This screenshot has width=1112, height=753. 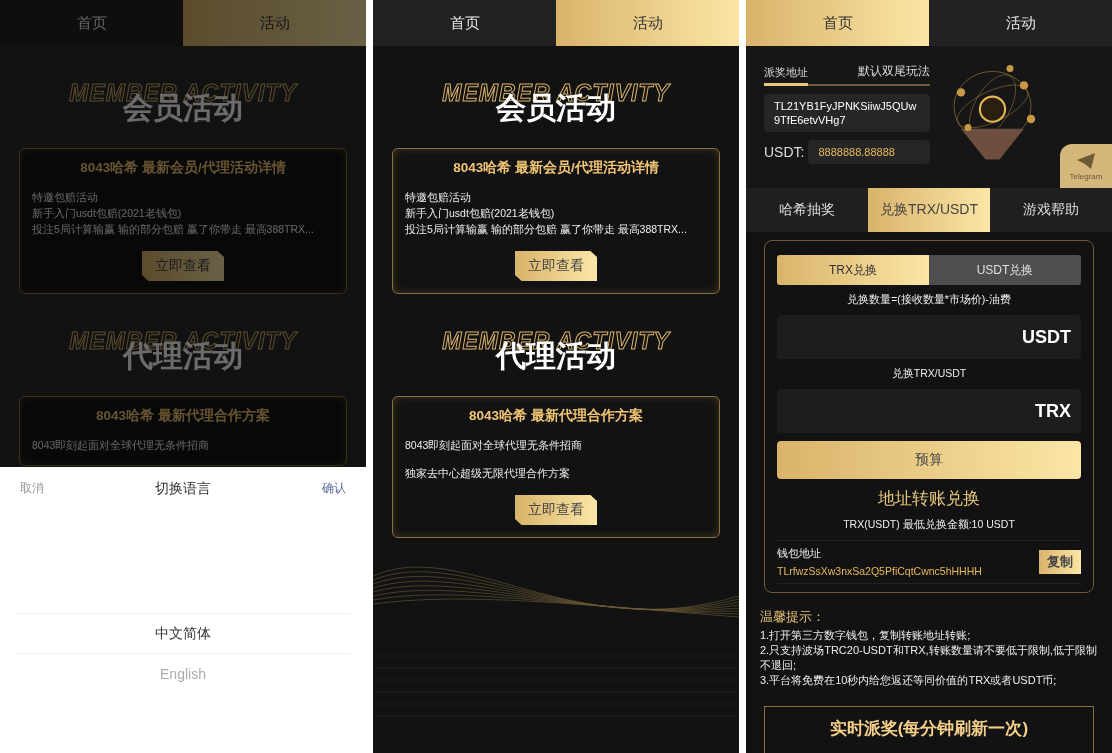 What do you see at coordinates (1086, 160) in the screenshot?
I see `paper-plane-icon` at bounding box center [1086, 160].